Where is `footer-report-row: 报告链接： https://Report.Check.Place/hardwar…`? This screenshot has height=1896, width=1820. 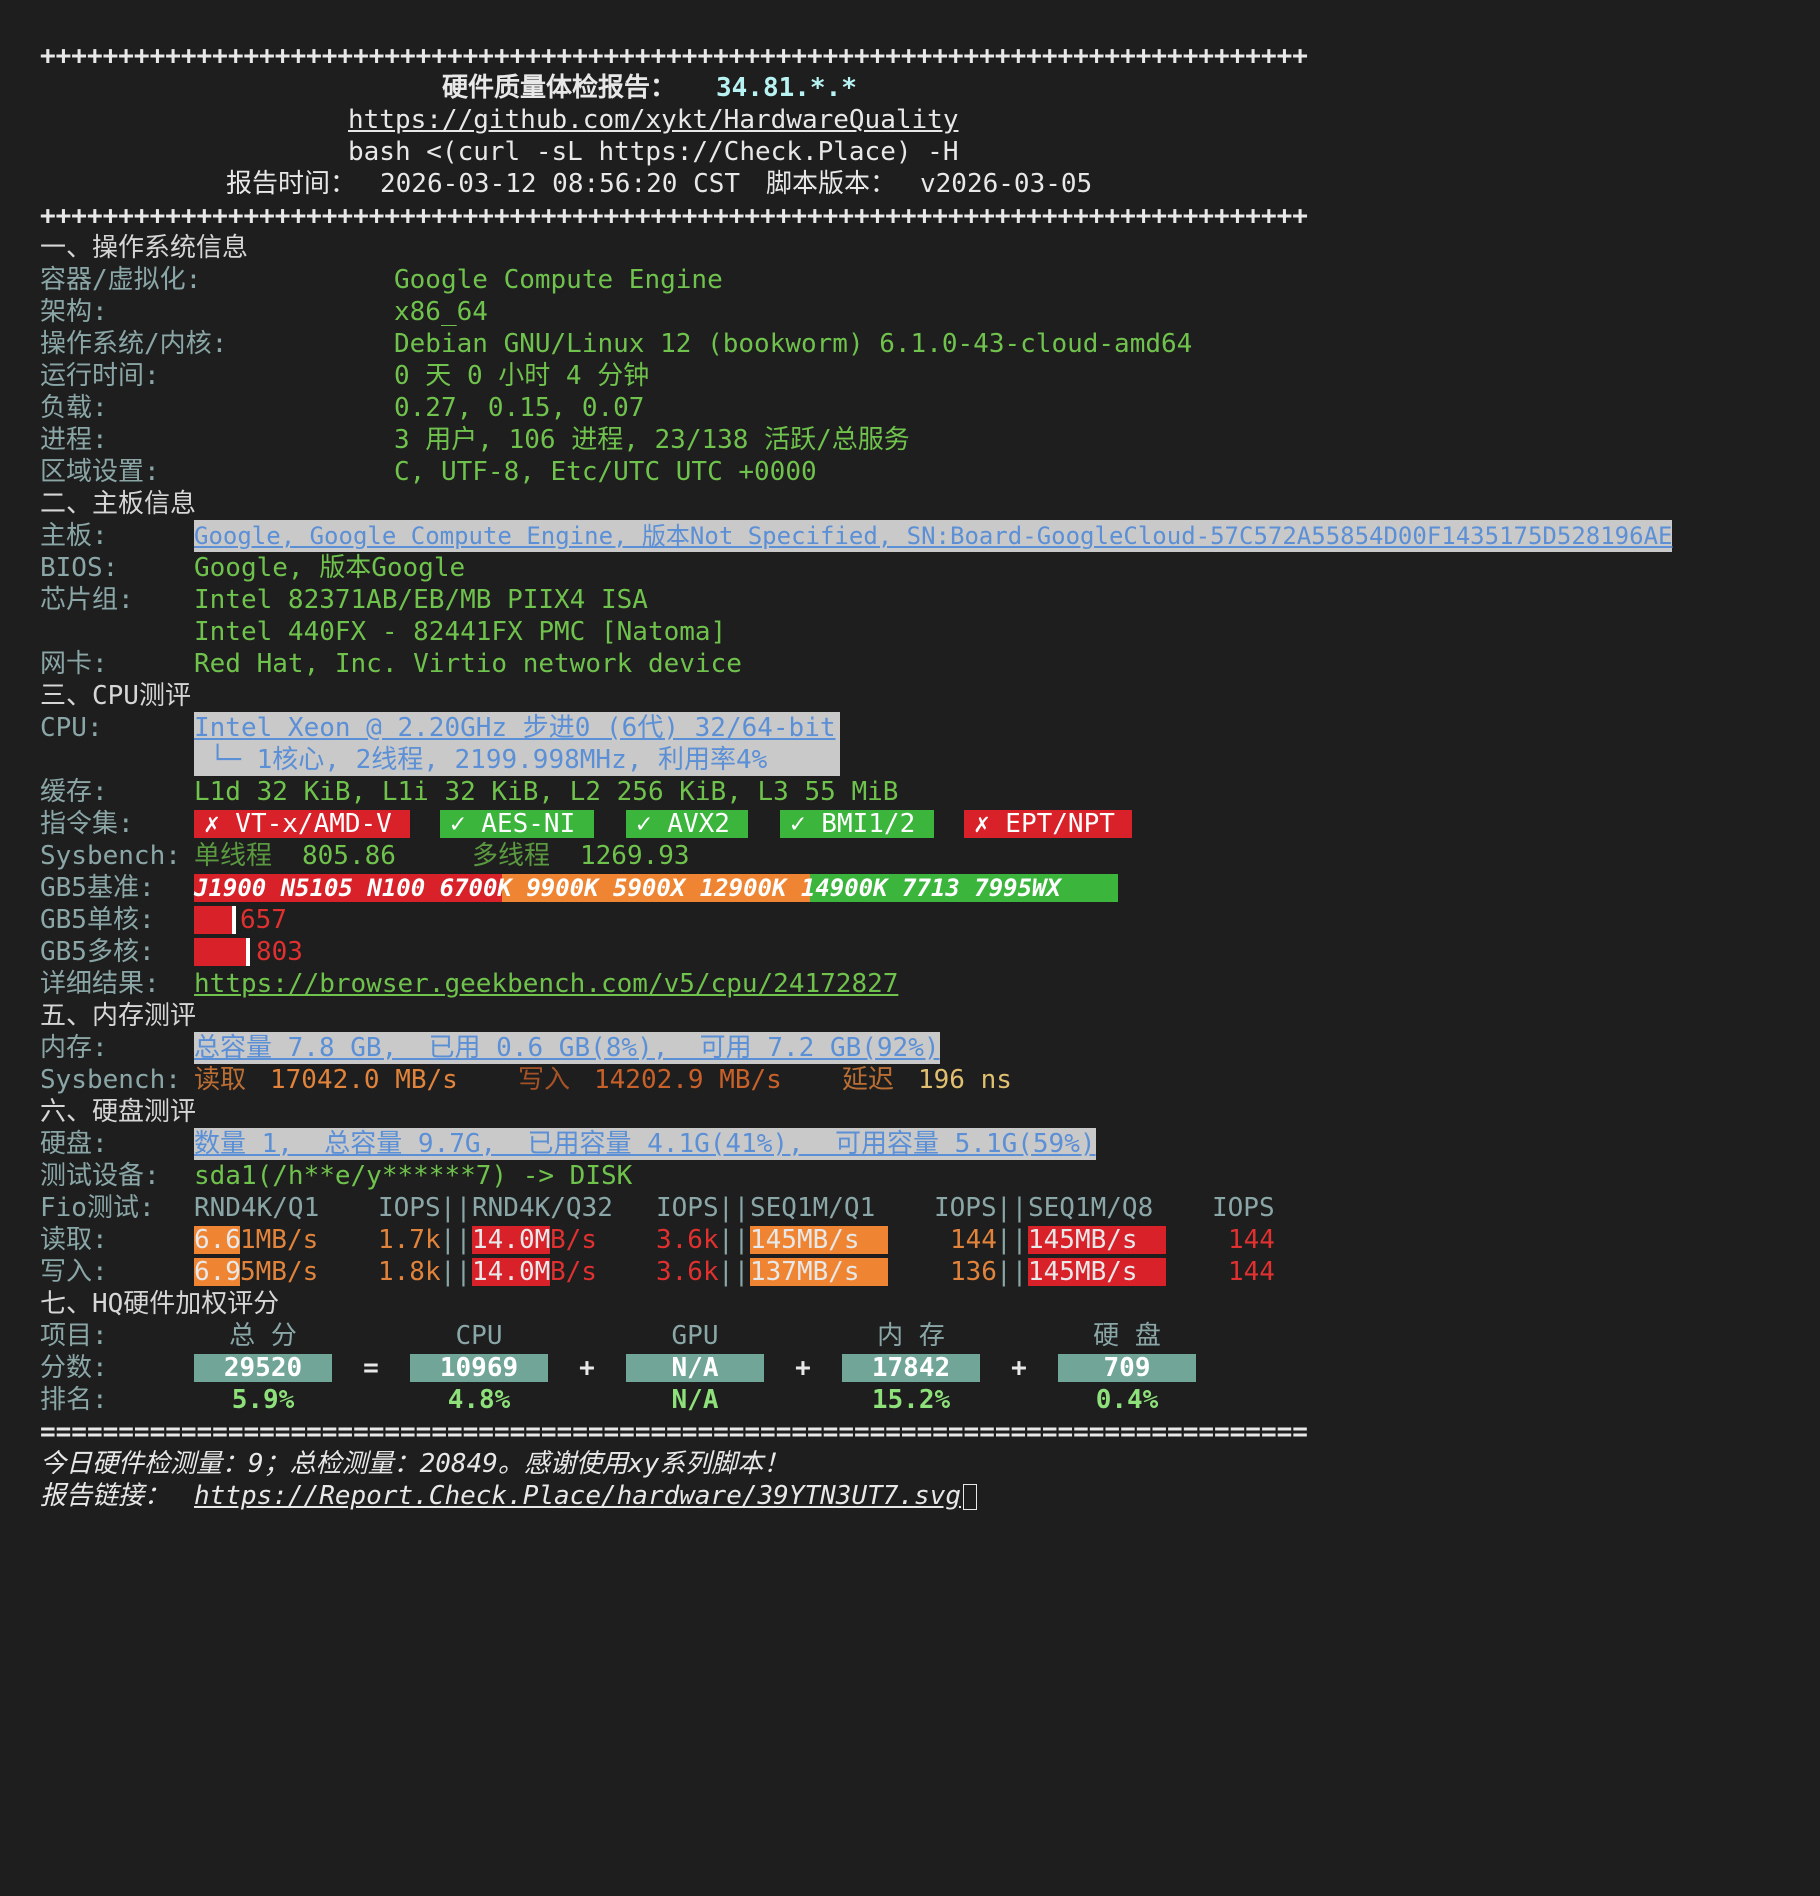
footer-report-row: 报告链接： https://Report.Check.Place/hardwar… is located at coordinates (910, 1496).